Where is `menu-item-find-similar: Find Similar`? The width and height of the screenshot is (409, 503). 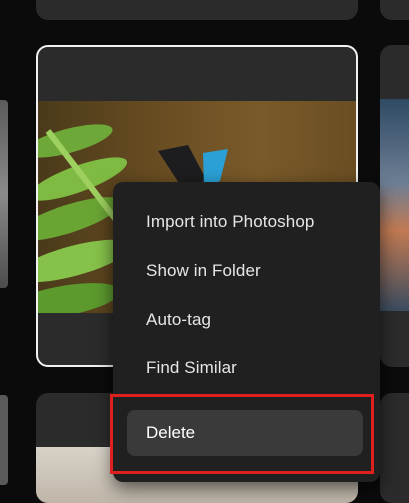
menu-item-find-similar: Find Similar is located at coordinates (191, 368).